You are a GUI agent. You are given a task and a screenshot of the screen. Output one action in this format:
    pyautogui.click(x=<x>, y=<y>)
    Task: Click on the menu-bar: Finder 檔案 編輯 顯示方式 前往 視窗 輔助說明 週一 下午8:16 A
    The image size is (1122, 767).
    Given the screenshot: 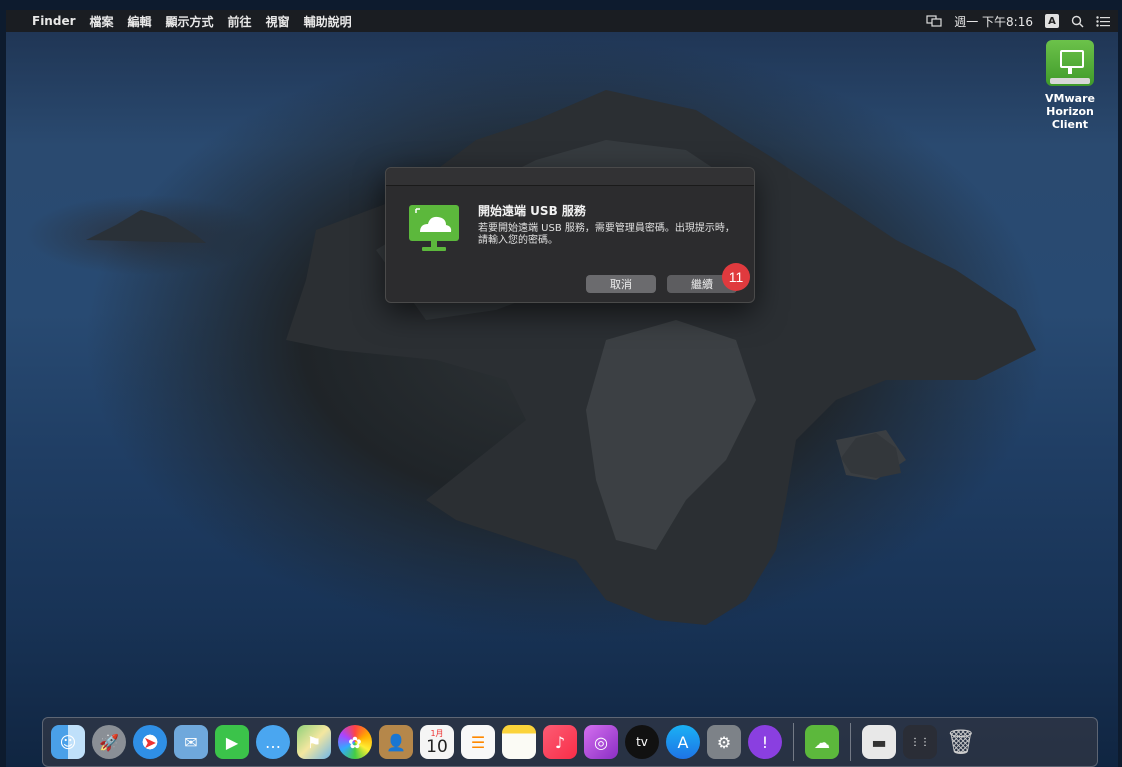 What is the action you would take?
    pyautogui.click(x=562, y=21)
    